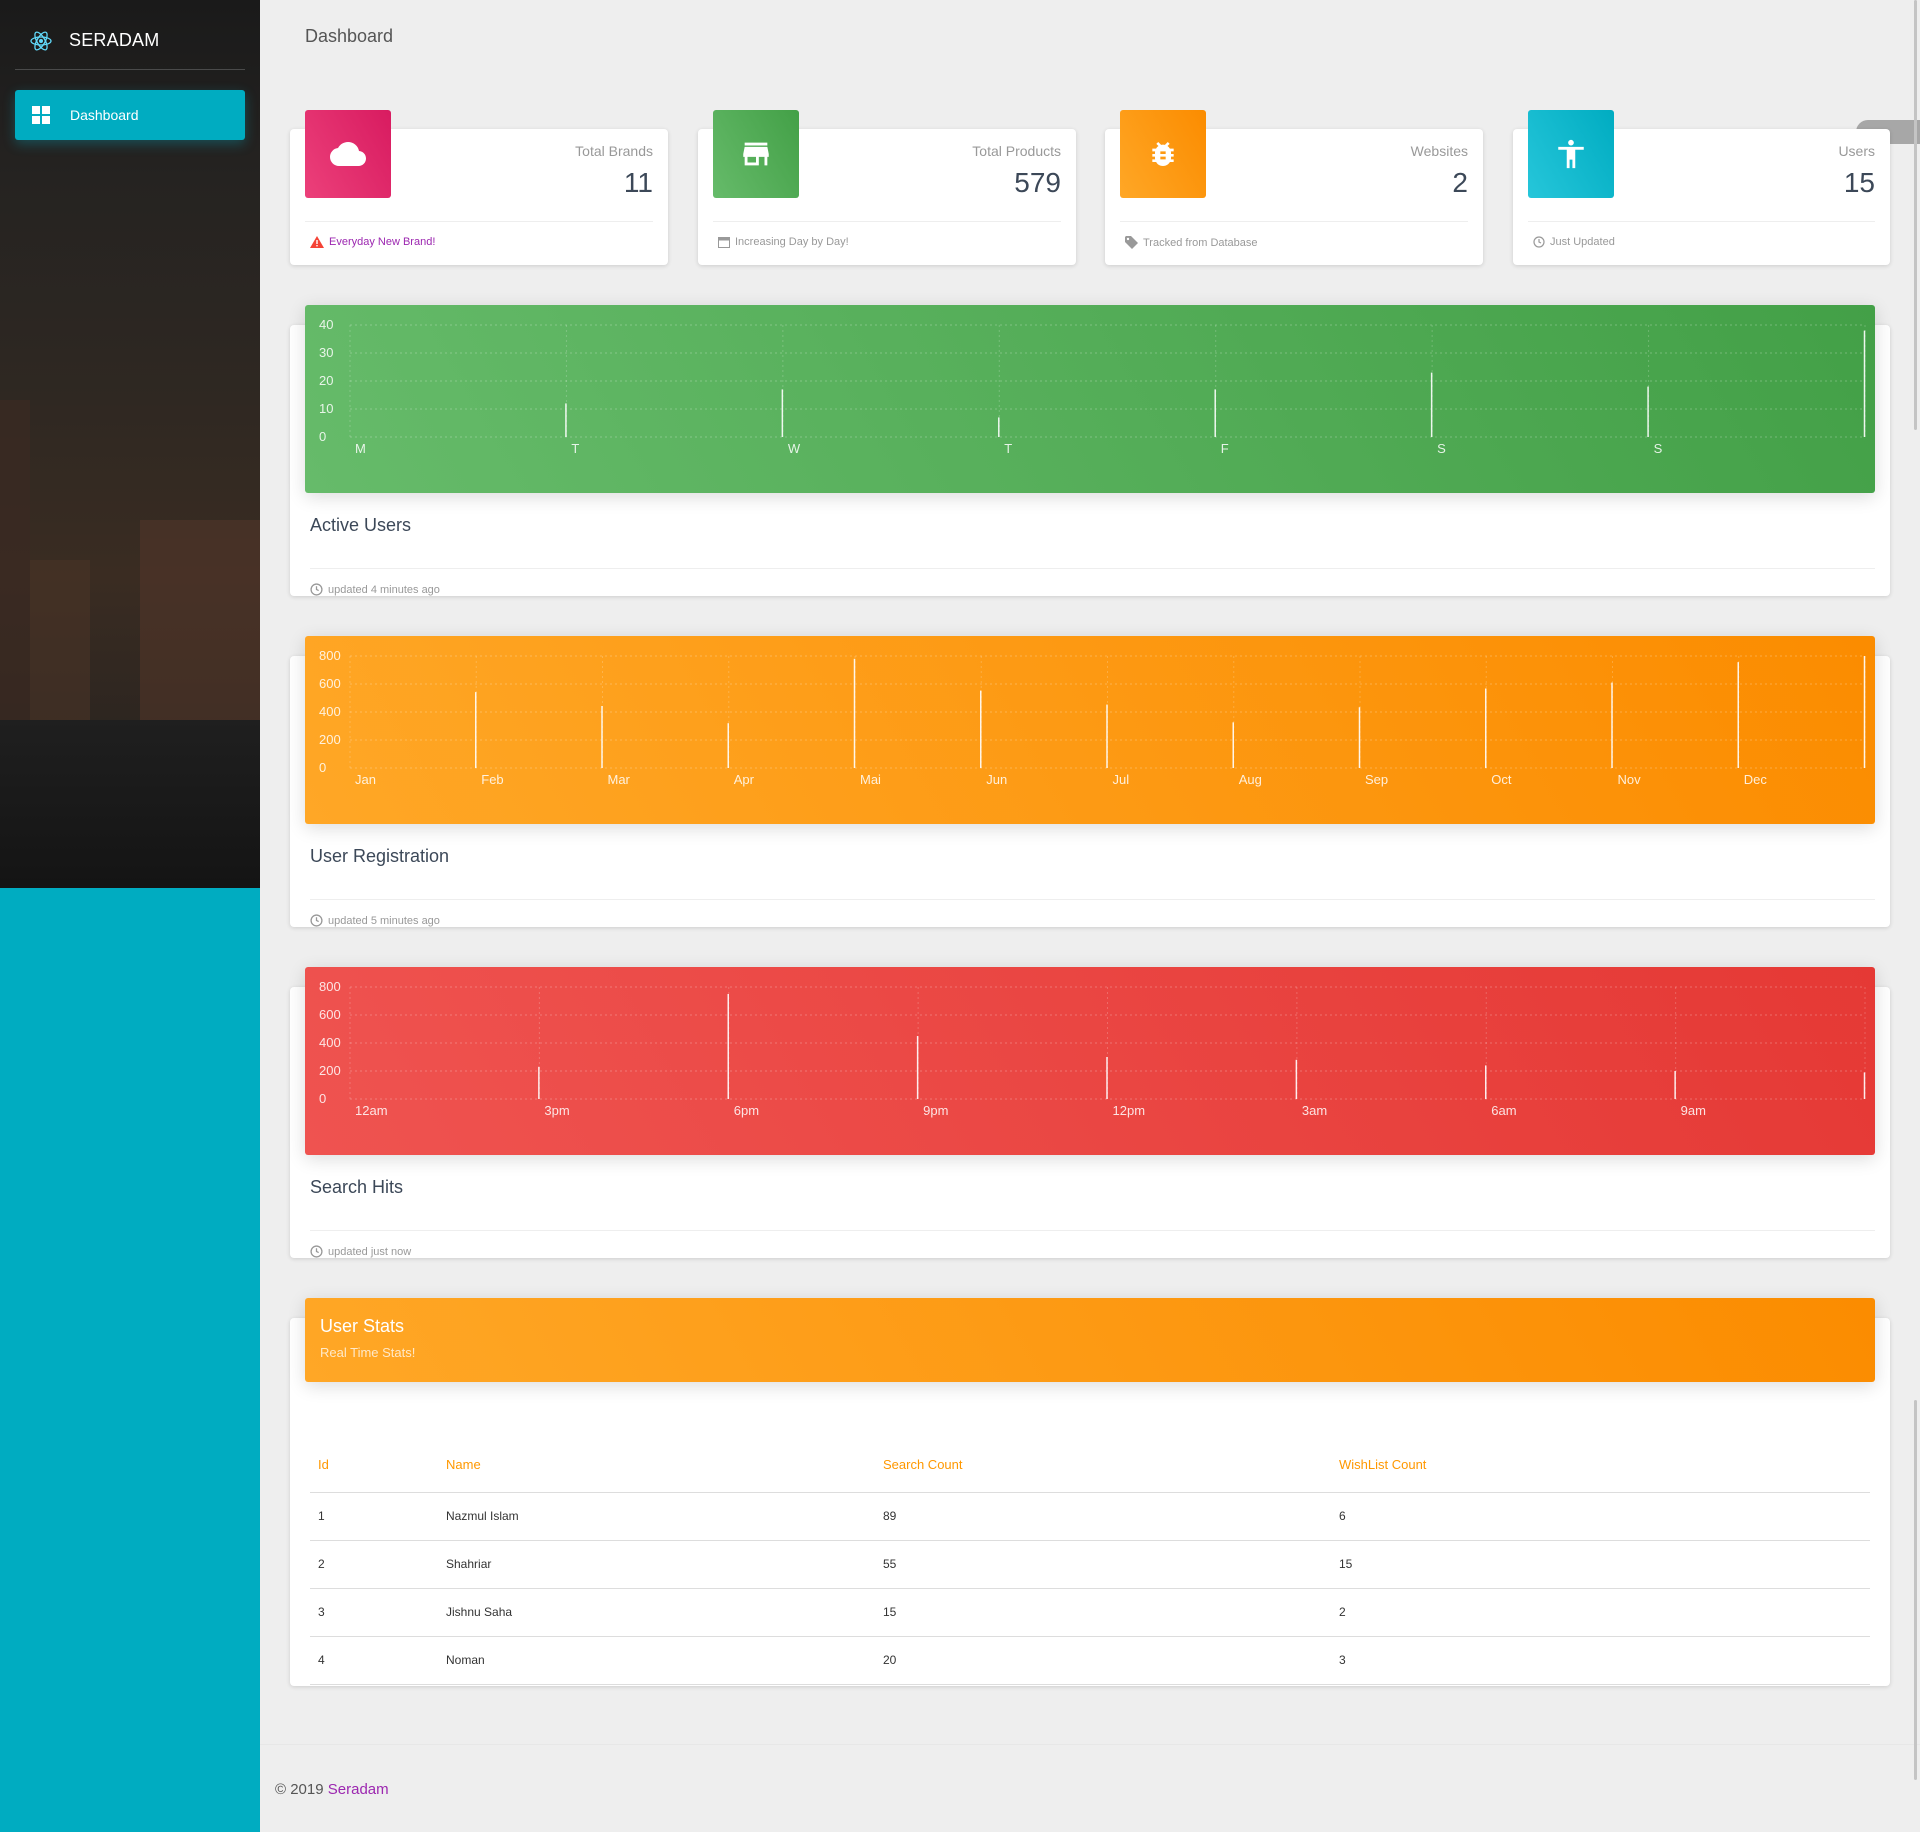 The image size is (1920, 1832). What do you see at coordinates (371, 1110) in the screenshot?
I see `x-tick-label: 12am` at bounding box center [371, 1110].